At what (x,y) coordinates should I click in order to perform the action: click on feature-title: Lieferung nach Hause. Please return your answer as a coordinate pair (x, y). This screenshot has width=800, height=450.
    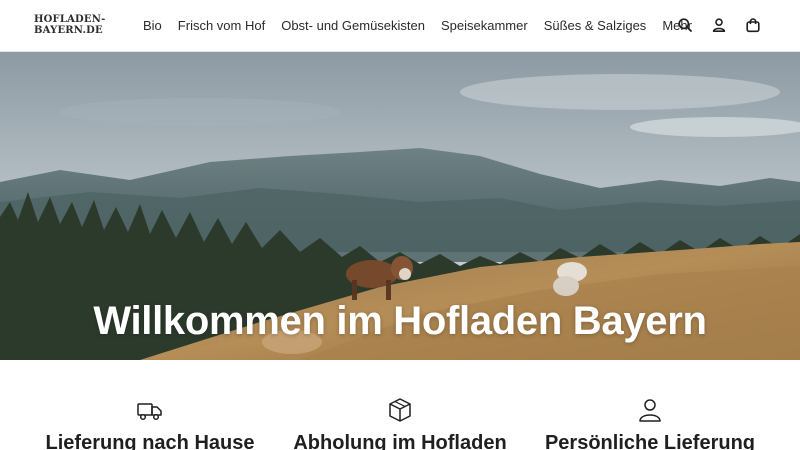
    Looking at the image, I should click on (150, 441).